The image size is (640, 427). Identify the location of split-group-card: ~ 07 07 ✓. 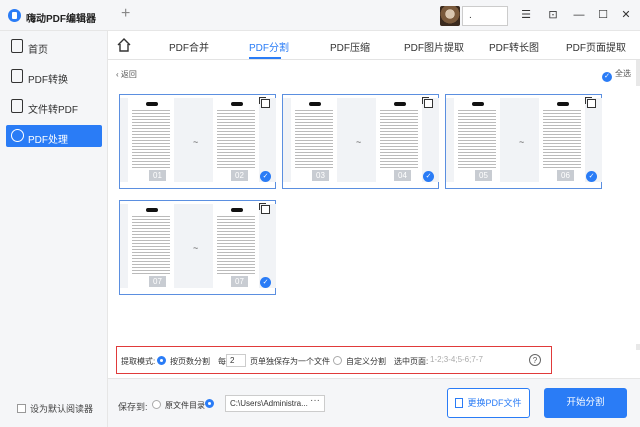
(197, 247).